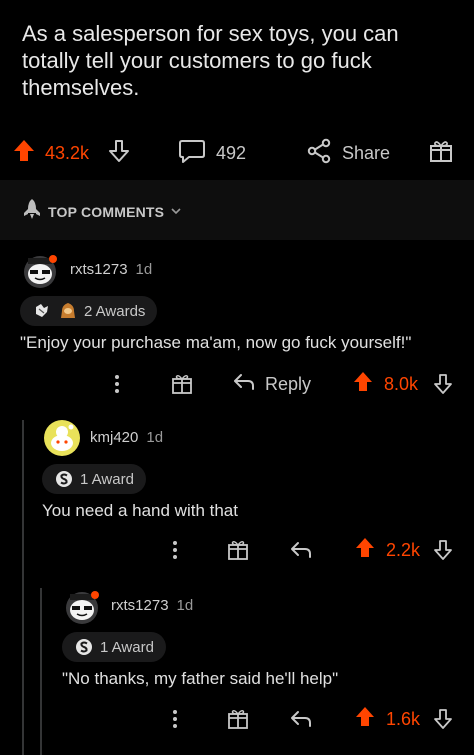 The image size is (474, 755). Describe the element at coordinates (403, 718) in the screenshot. I see `comment-score: 1.6k` at that location.